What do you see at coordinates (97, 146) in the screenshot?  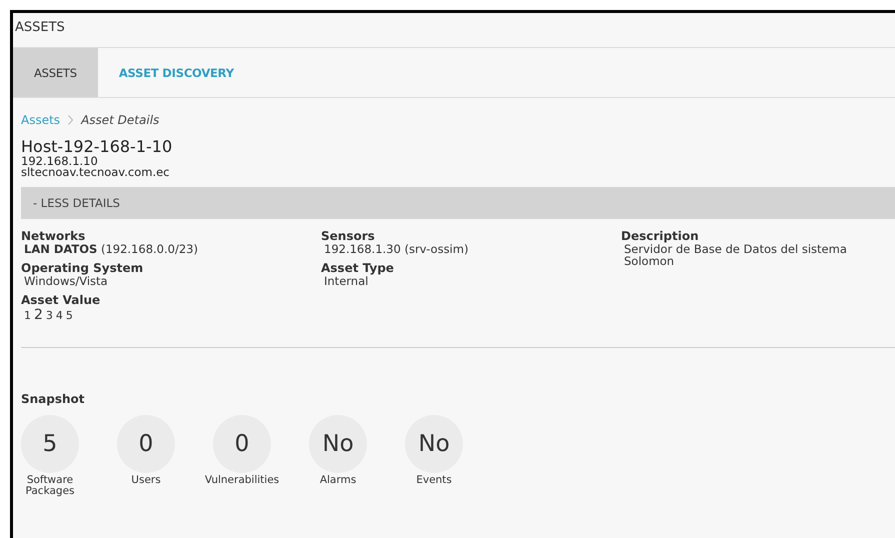 I see `asset-name: Host-192-168-1-10` at bounding box center [97, 146].